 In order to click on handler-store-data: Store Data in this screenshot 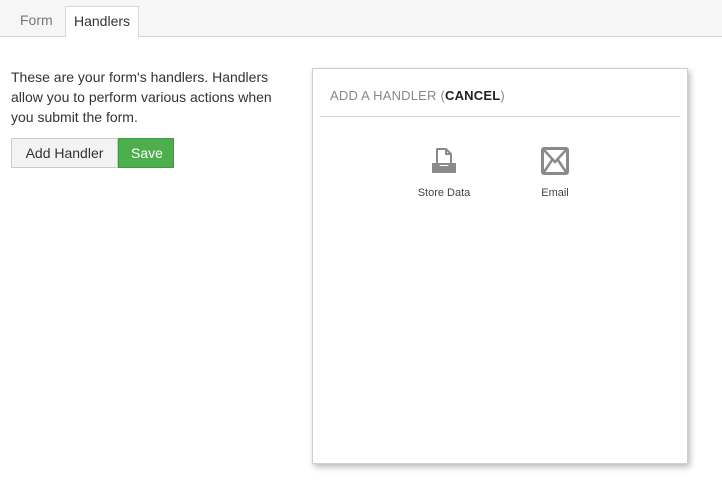, I will do `click(444, 172)`.